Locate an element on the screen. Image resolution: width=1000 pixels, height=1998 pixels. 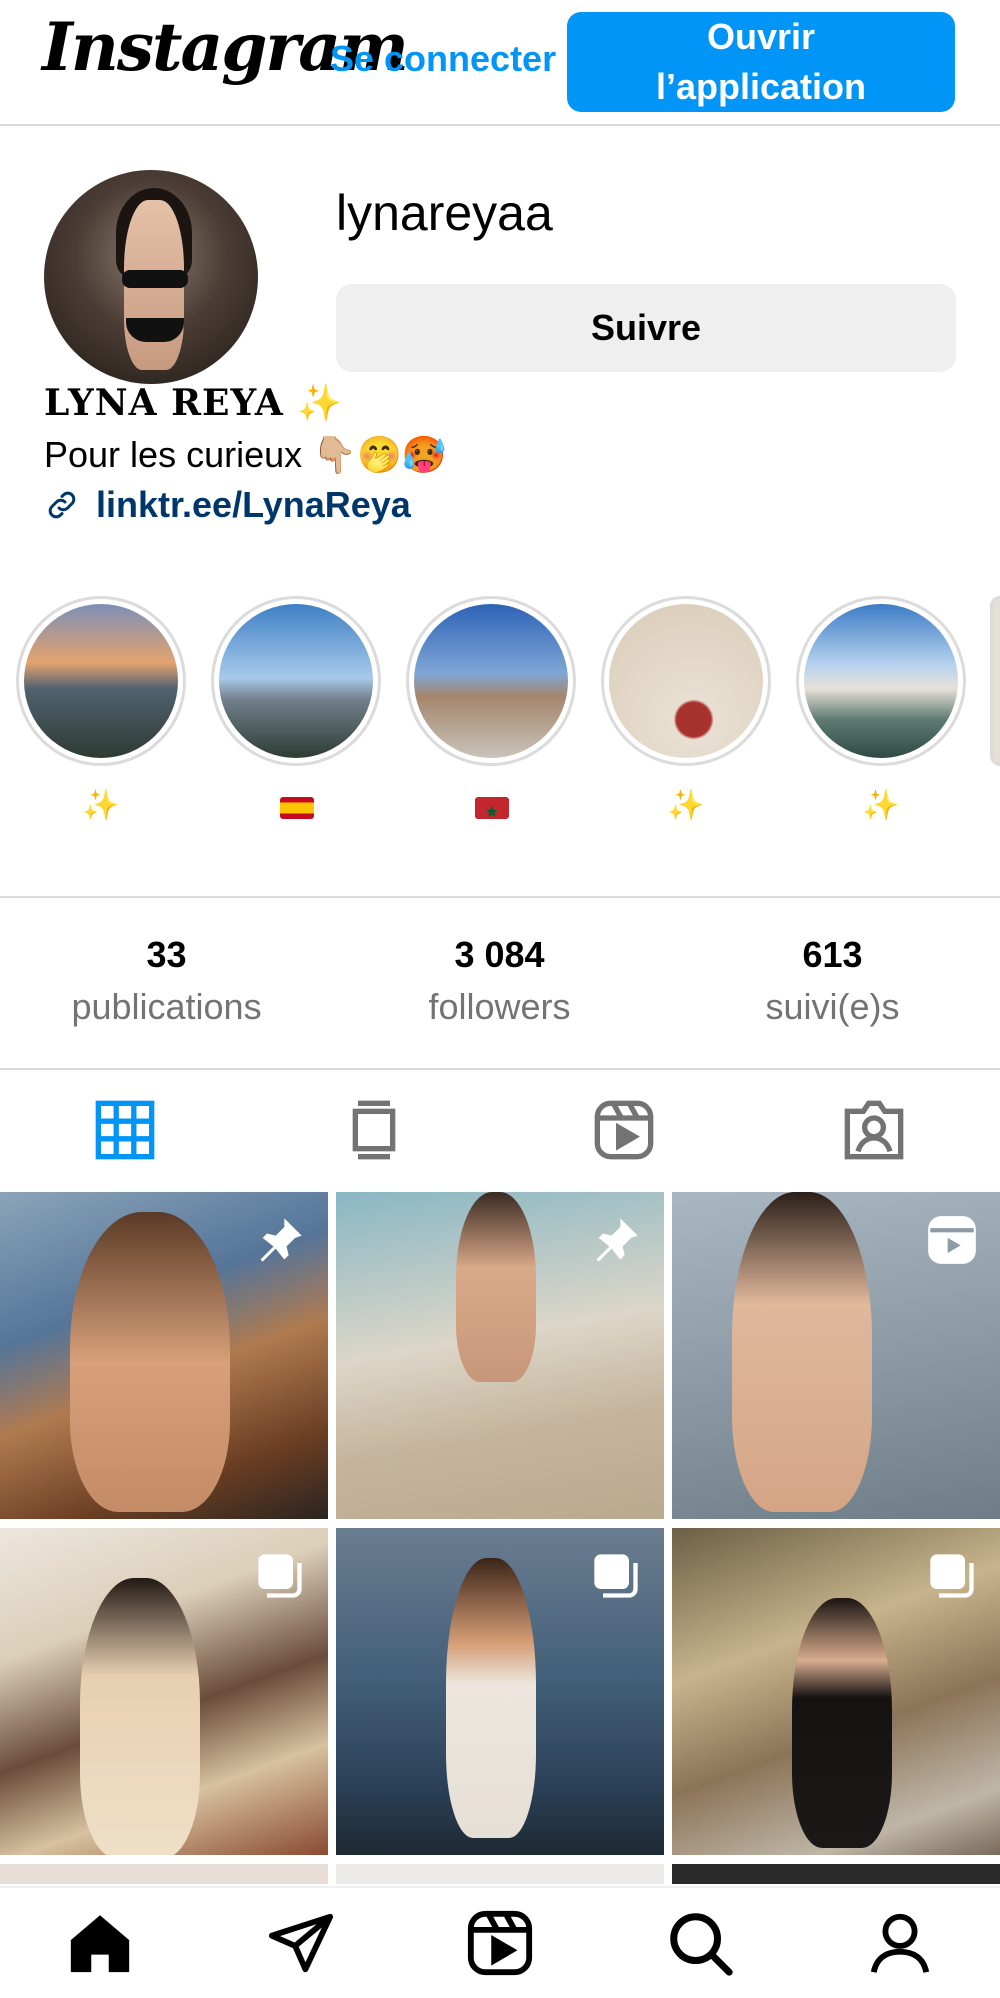
bottom-navigation is located at coordinates (500, 1942).